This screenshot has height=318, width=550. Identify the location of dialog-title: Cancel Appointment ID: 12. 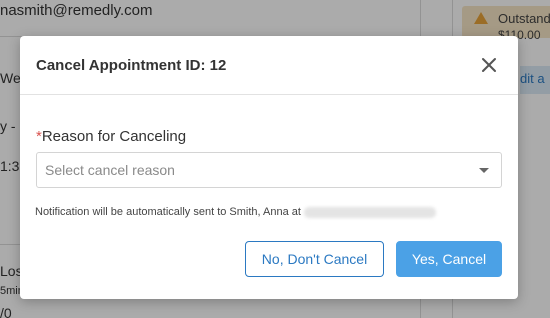
(131, 65).